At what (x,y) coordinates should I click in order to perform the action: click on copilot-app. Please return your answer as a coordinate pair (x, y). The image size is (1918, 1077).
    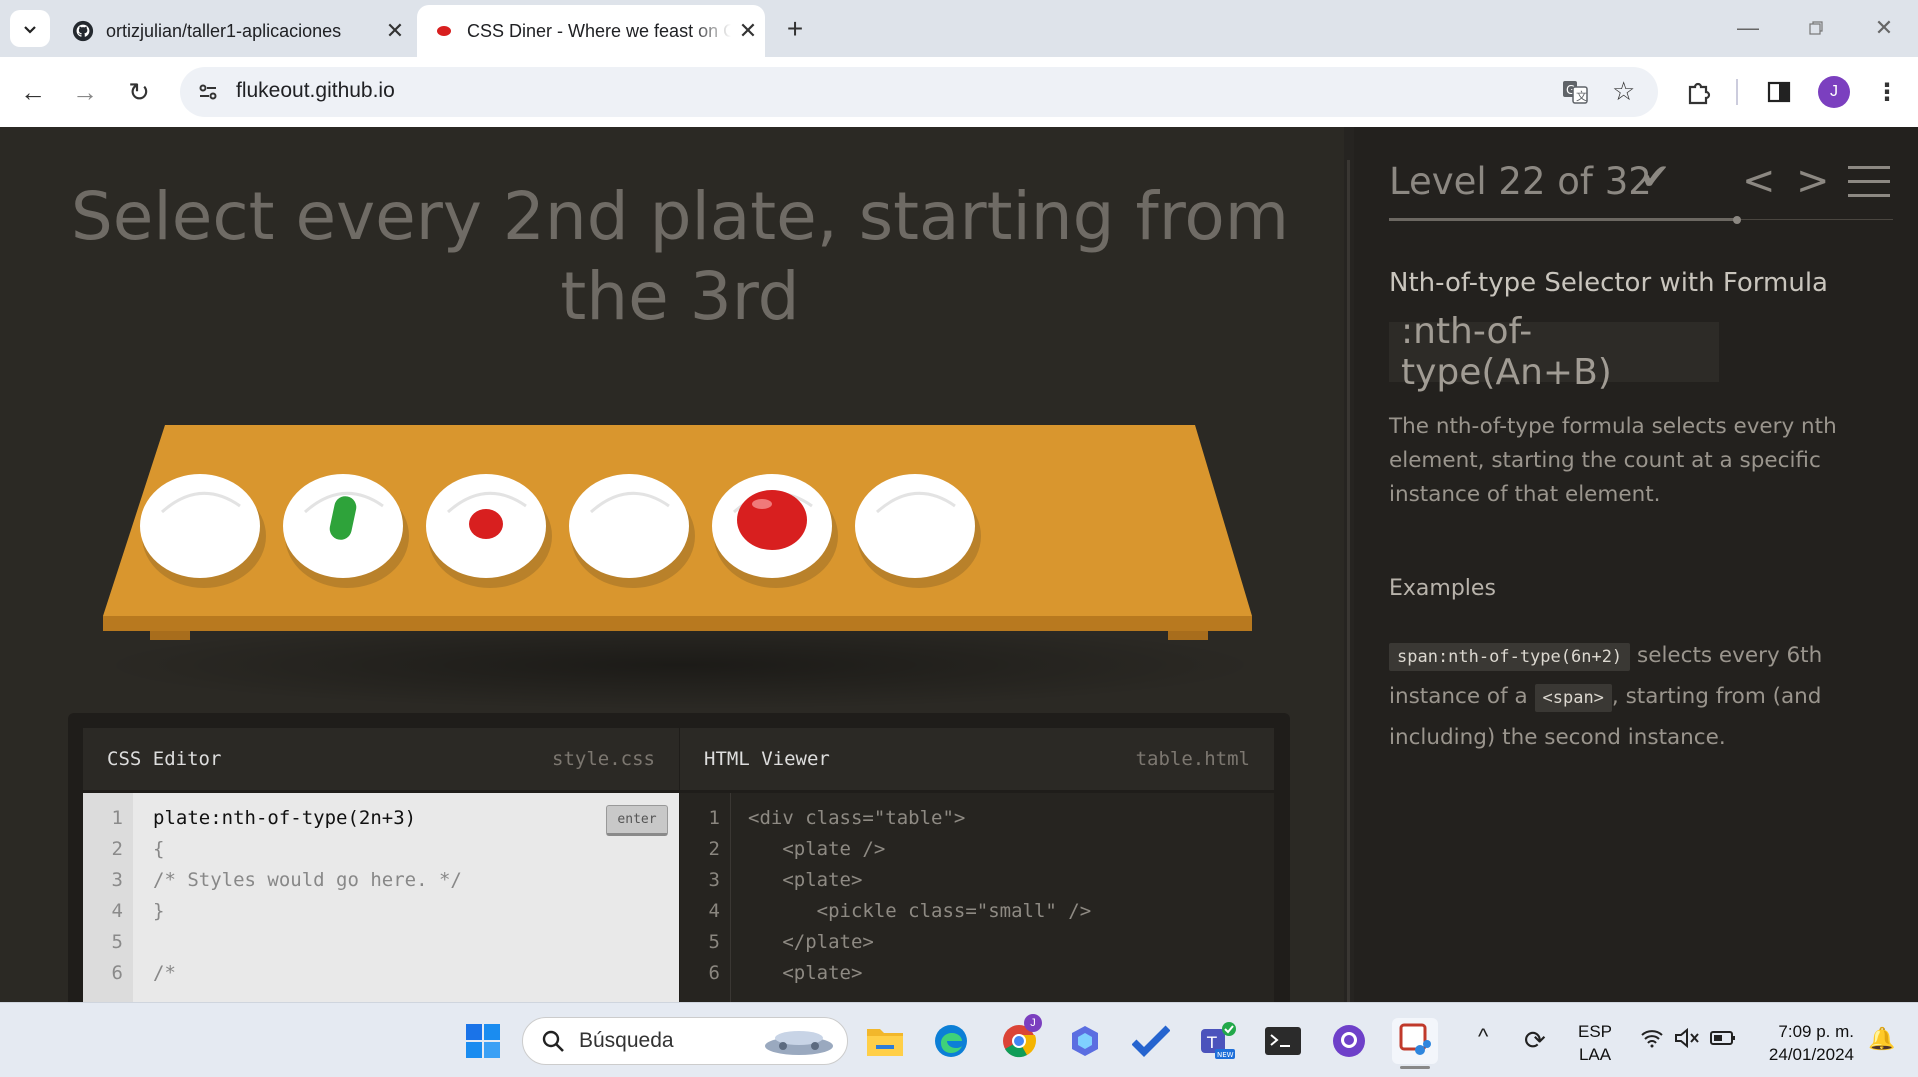
    Looking at the image, I should click on (1085, 1041).